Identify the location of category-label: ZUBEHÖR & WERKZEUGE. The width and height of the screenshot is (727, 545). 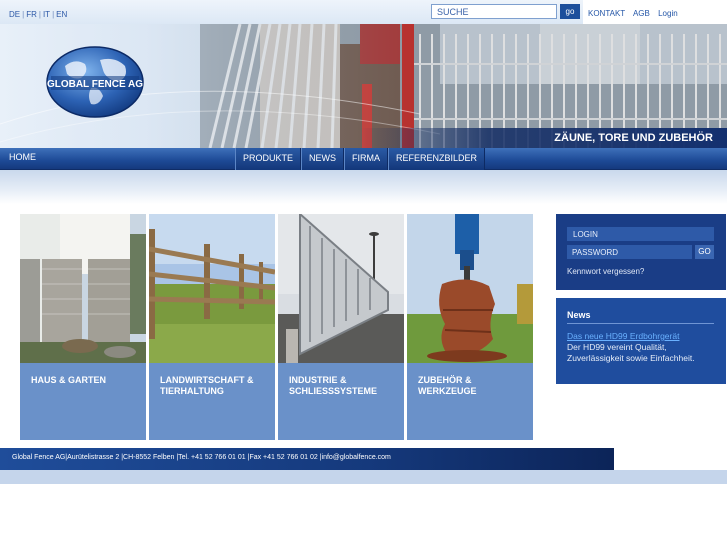
(447, 385).